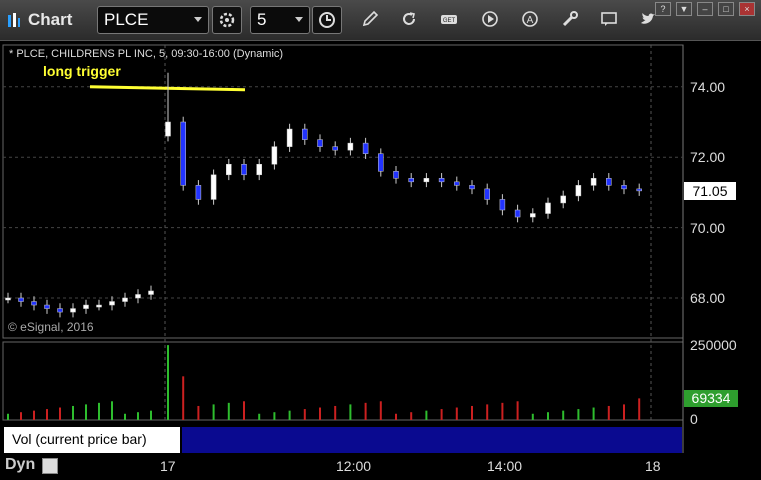 The height and width of the screenshot is (480, 761). What do you see at coordinates (343, 381) in the screenshot?
I see `volume-panel-frame` at bounding box center [343, 381].